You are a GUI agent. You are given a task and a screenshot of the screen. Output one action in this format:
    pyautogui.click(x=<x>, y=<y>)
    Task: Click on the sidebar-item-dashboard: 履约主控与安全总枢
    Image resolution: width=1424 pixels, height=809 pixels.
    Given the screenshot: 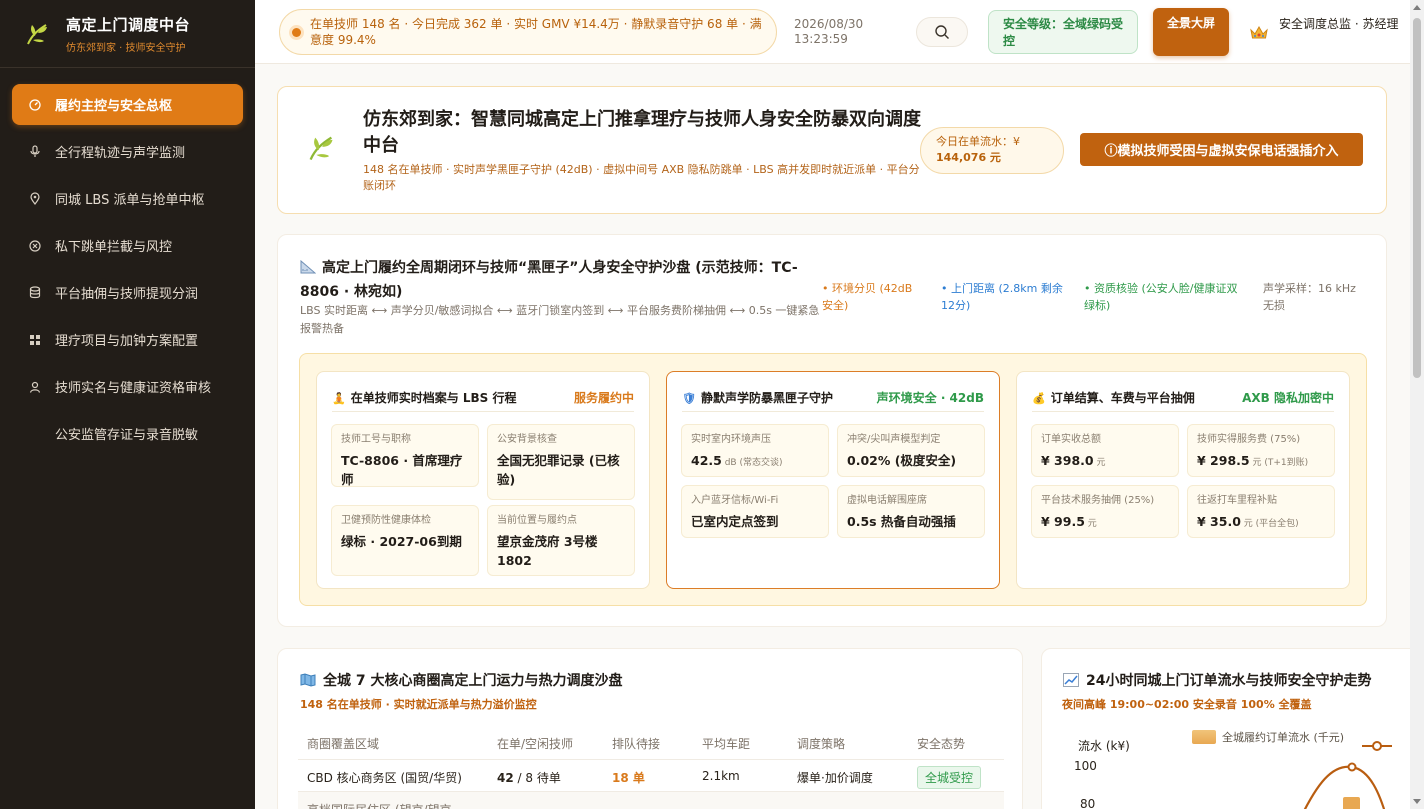 What is the action you would take?
    pyautogui.click(x=127, y=104)
    